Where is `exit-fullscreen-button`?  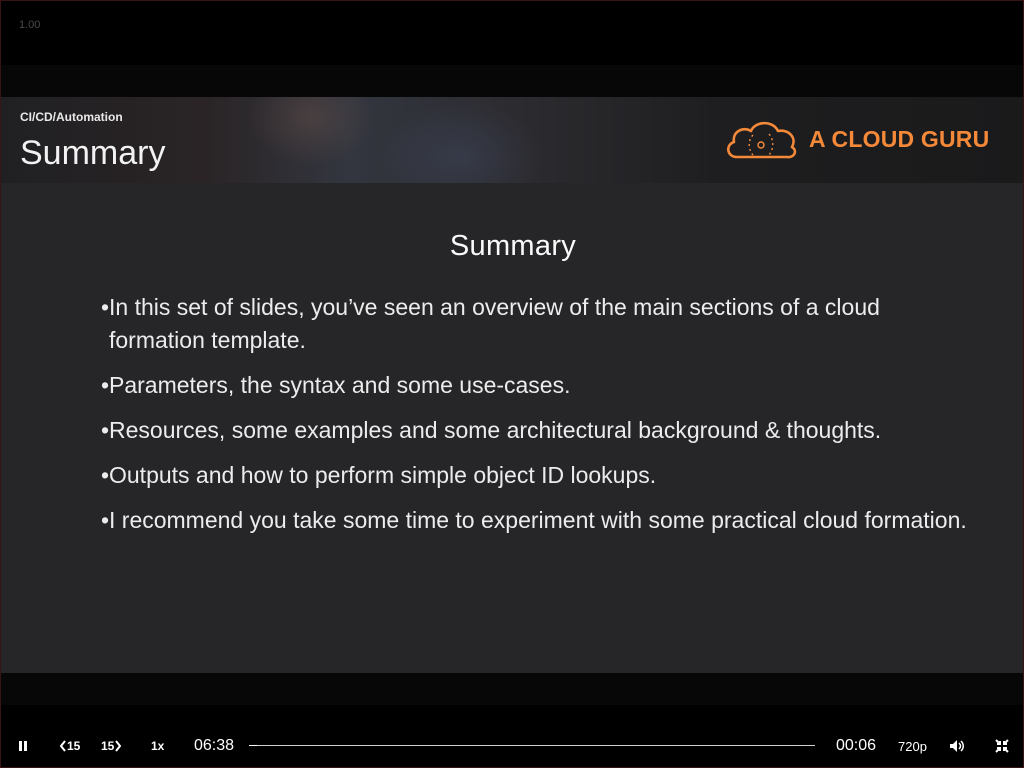 exit-fullscreen-button is located at coordinates (1002, 746).